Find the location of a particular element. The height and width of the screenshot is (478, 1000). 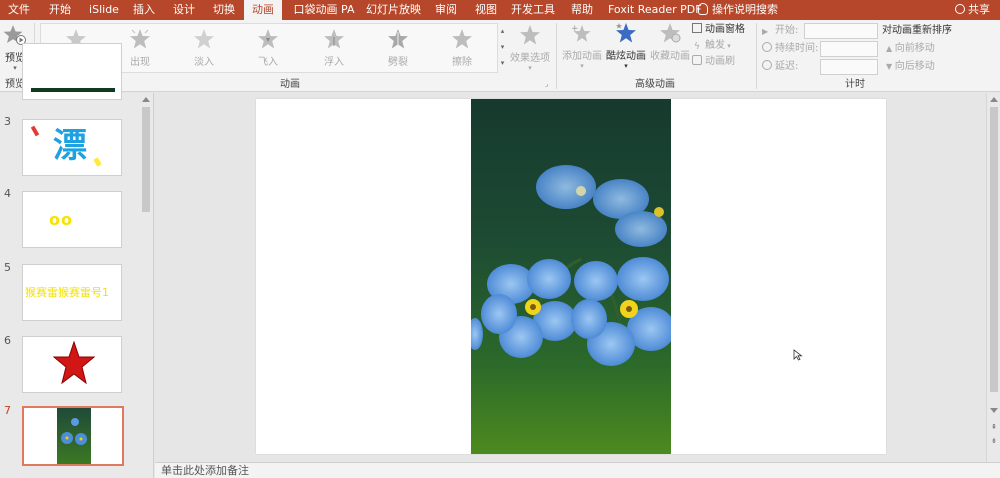

slide-number: 3 is located at coordinates (7, 121).